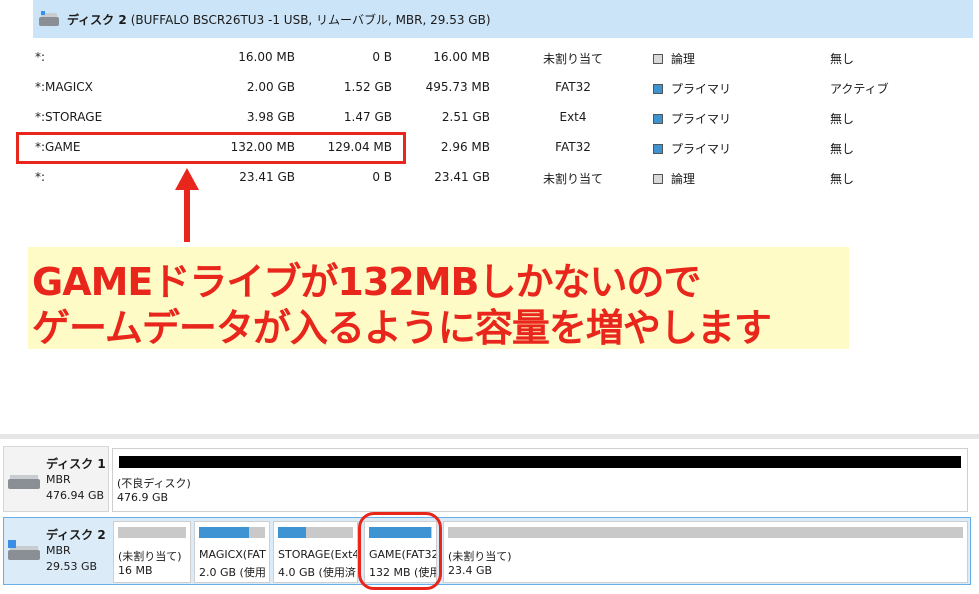 Image resolution: width=979 pixels, height=594 pixels. I want to click on volume-label: (不良ディスク), so click(154, 483).